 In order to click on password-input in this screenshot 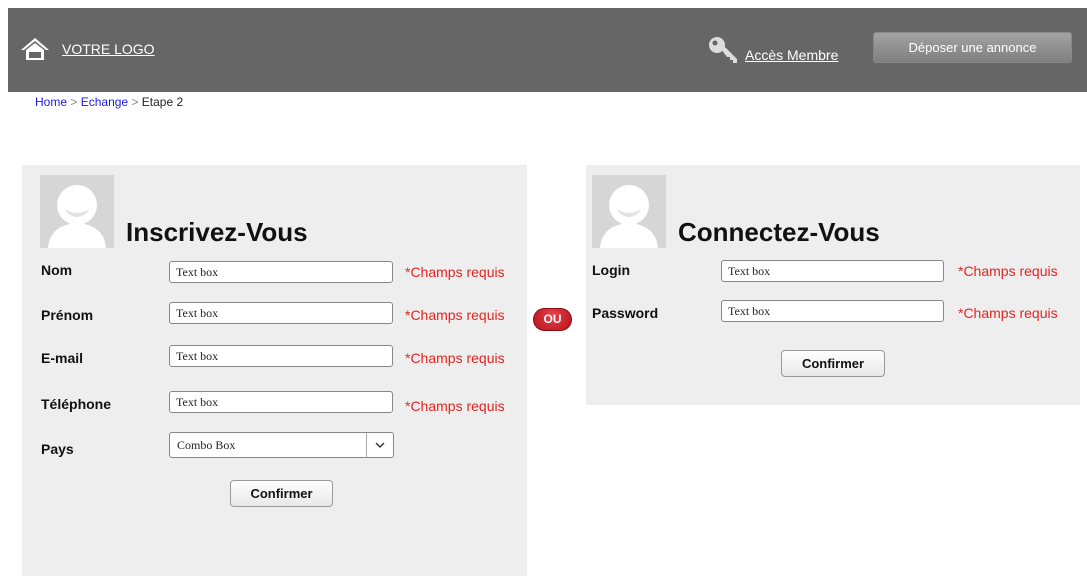, I will do `click(832, 311)`.